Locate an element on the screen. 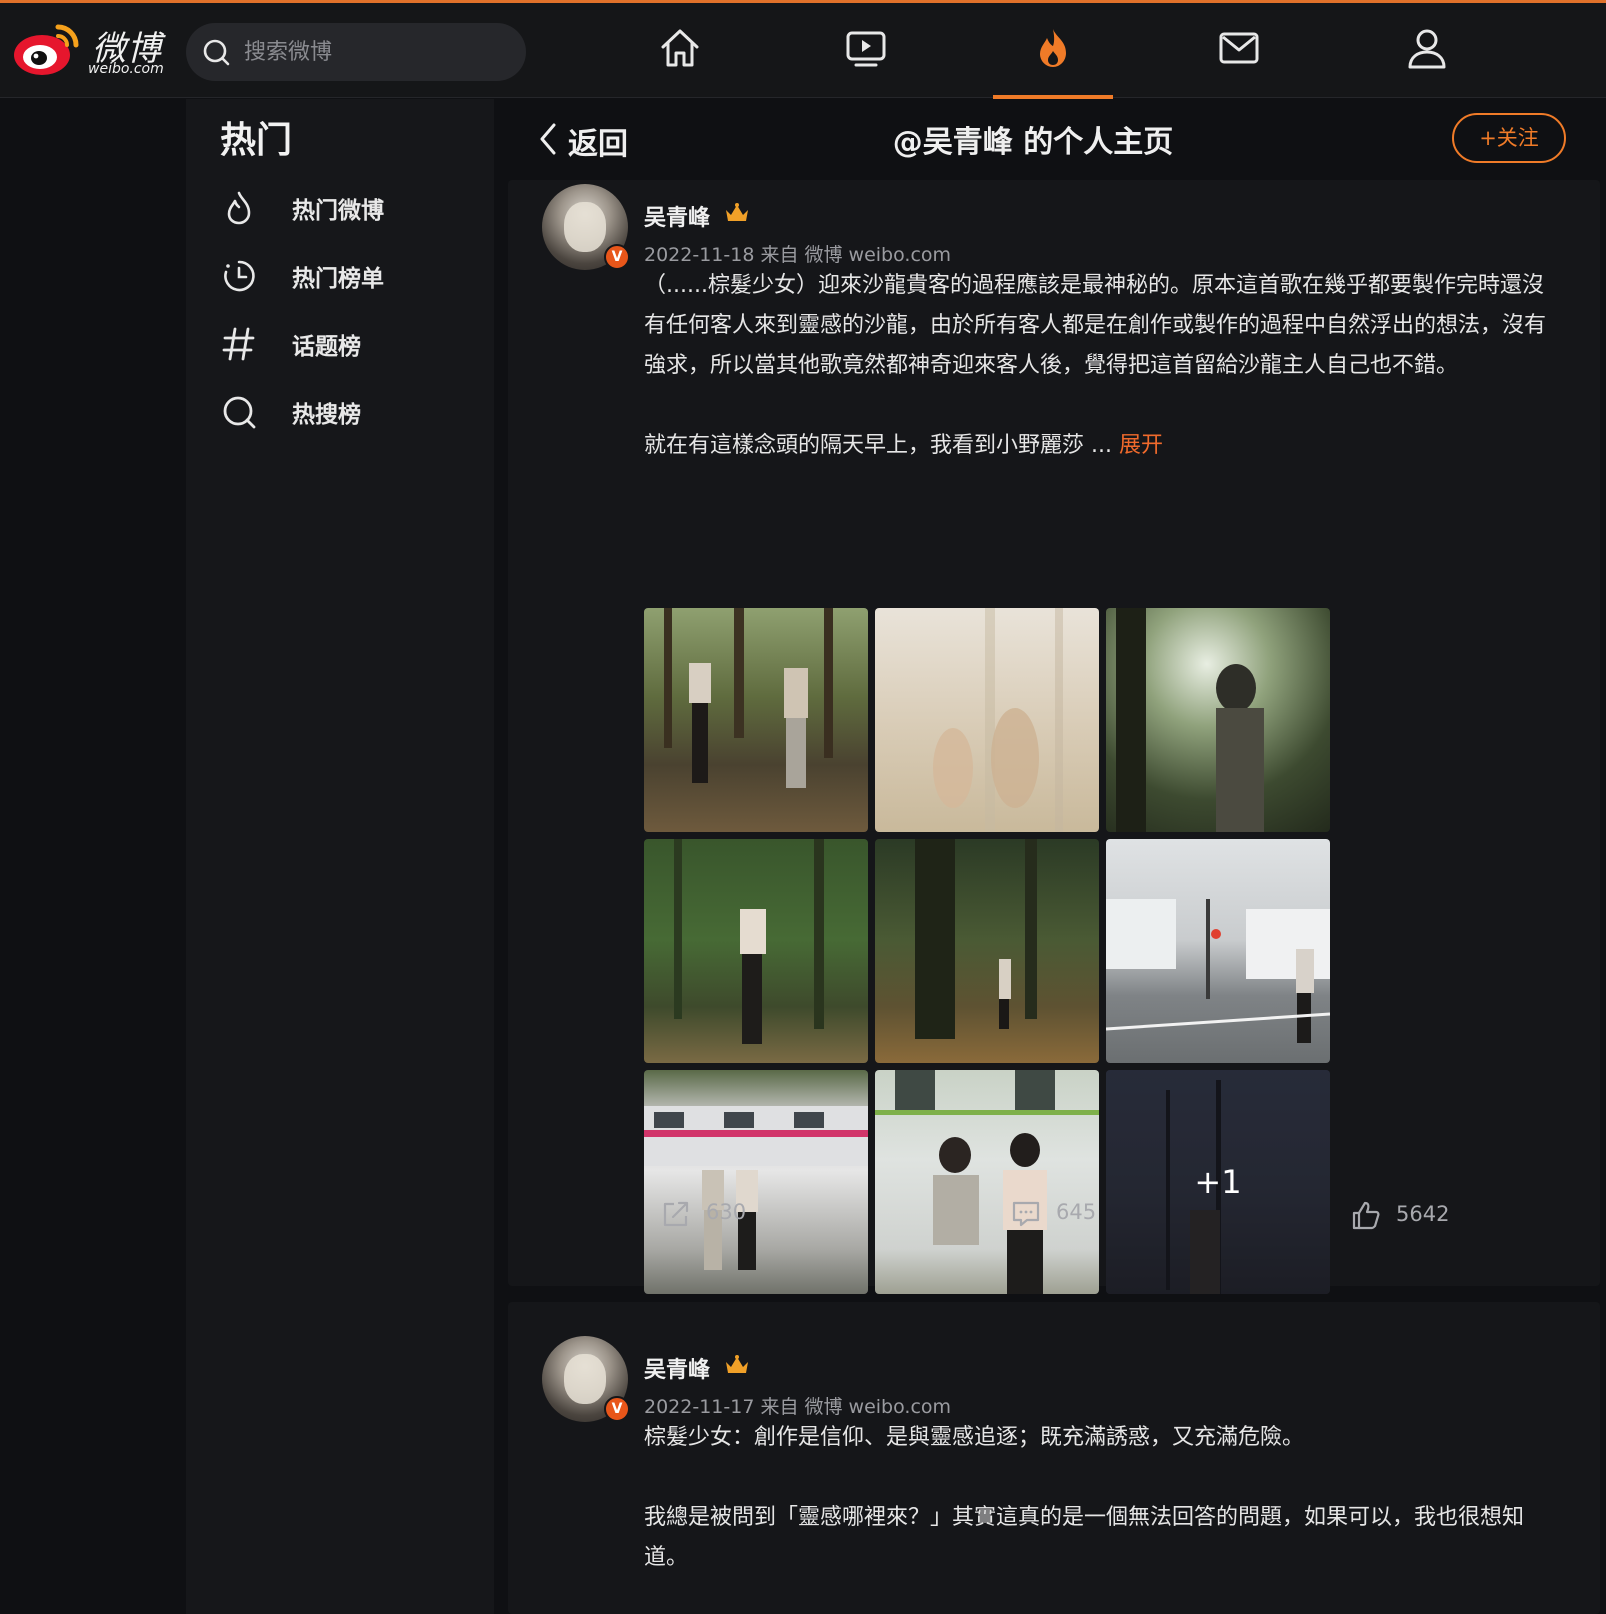  comment-count: 645 is located at coordinates (1076, 1212).